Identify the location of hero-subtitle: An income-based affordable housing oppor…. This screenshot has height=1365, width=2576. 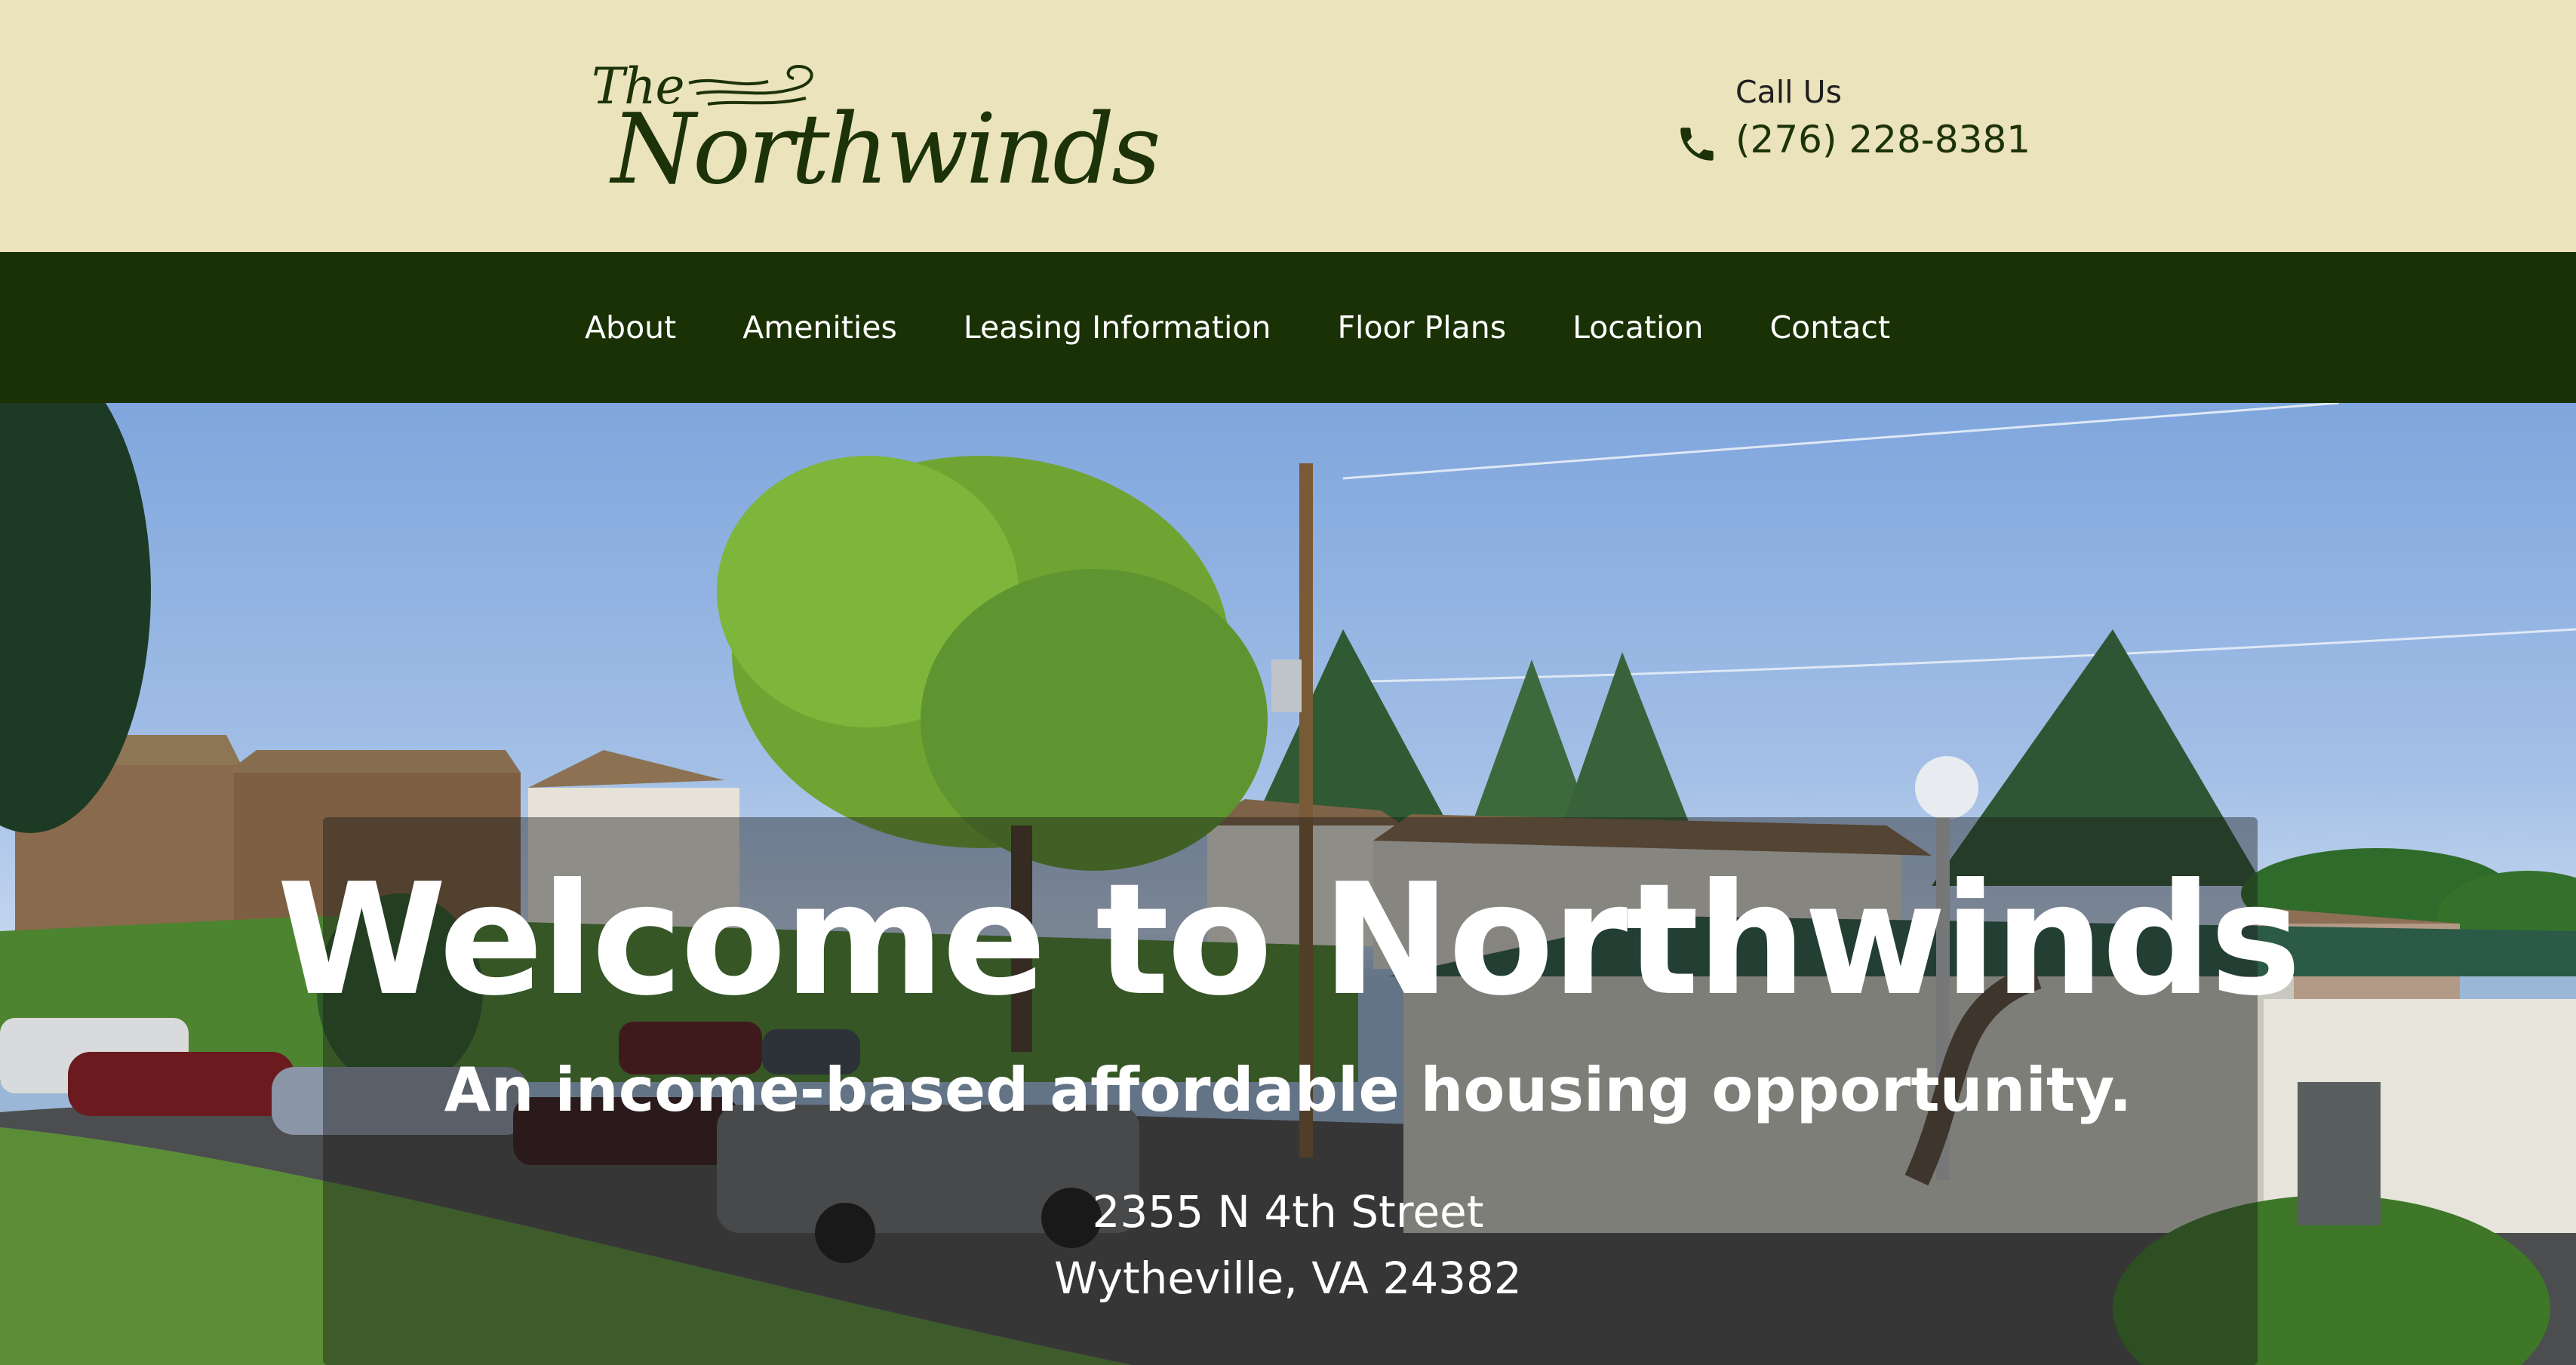
(1288, 1090).